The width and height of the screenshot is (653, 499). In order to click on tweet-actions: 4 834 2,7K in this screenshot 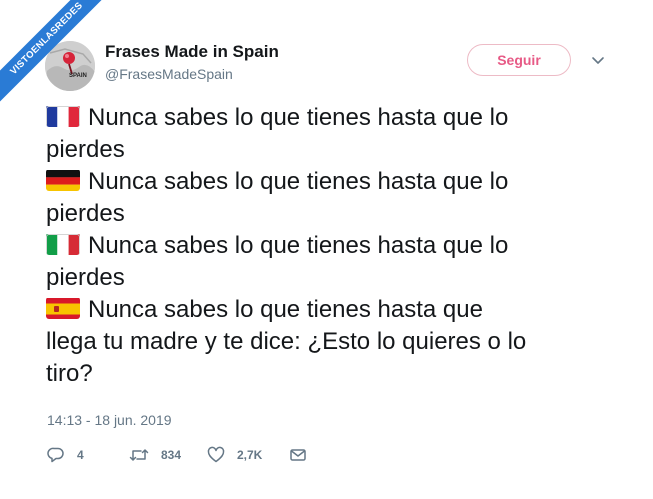, I will do `click(177, 455)`.